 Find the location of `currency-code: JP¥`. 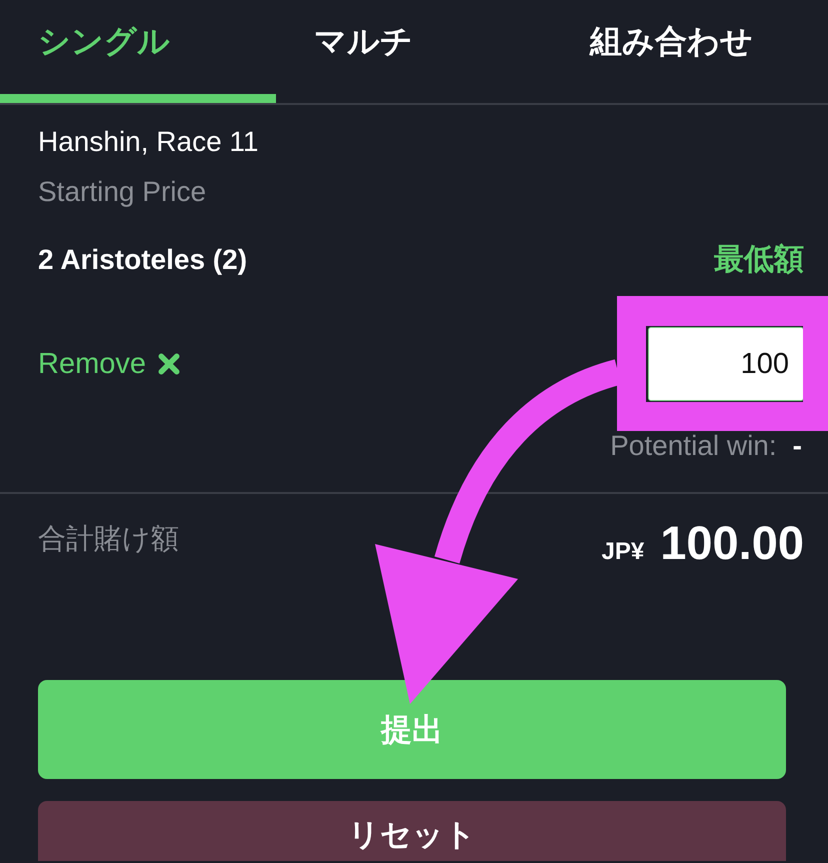

currency-code: JP¥ is located at coordinates (623, 552).